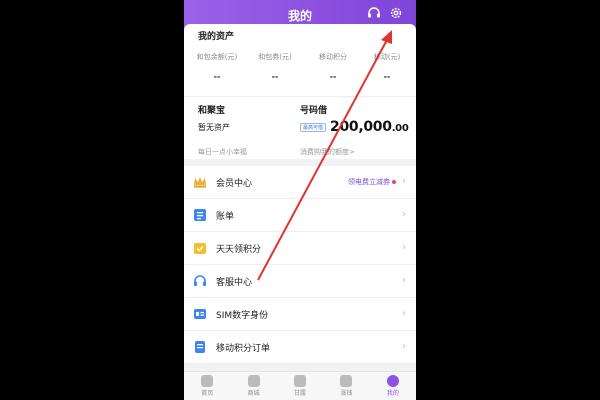 This screenshot has height=400, width=600. I want to click on tab-label: 首页, so click(207, 393).